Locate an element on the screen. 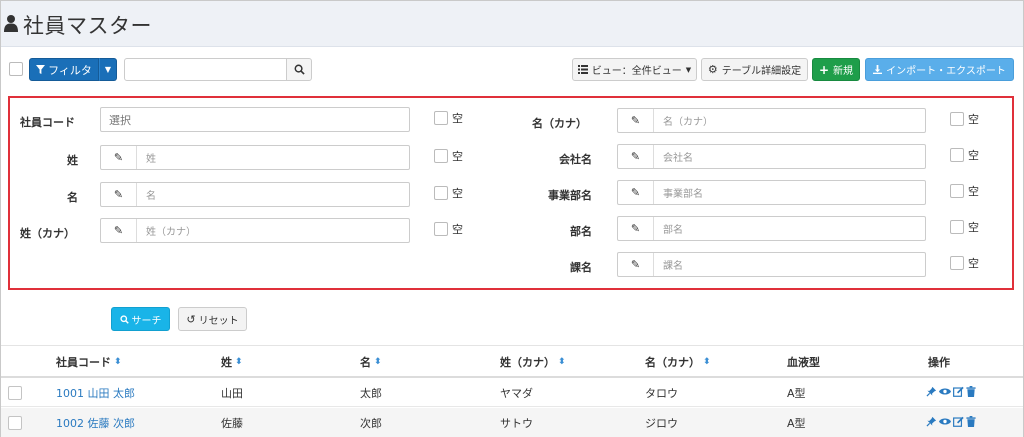  select-all-checkbox is located at coordinates (16, 69).